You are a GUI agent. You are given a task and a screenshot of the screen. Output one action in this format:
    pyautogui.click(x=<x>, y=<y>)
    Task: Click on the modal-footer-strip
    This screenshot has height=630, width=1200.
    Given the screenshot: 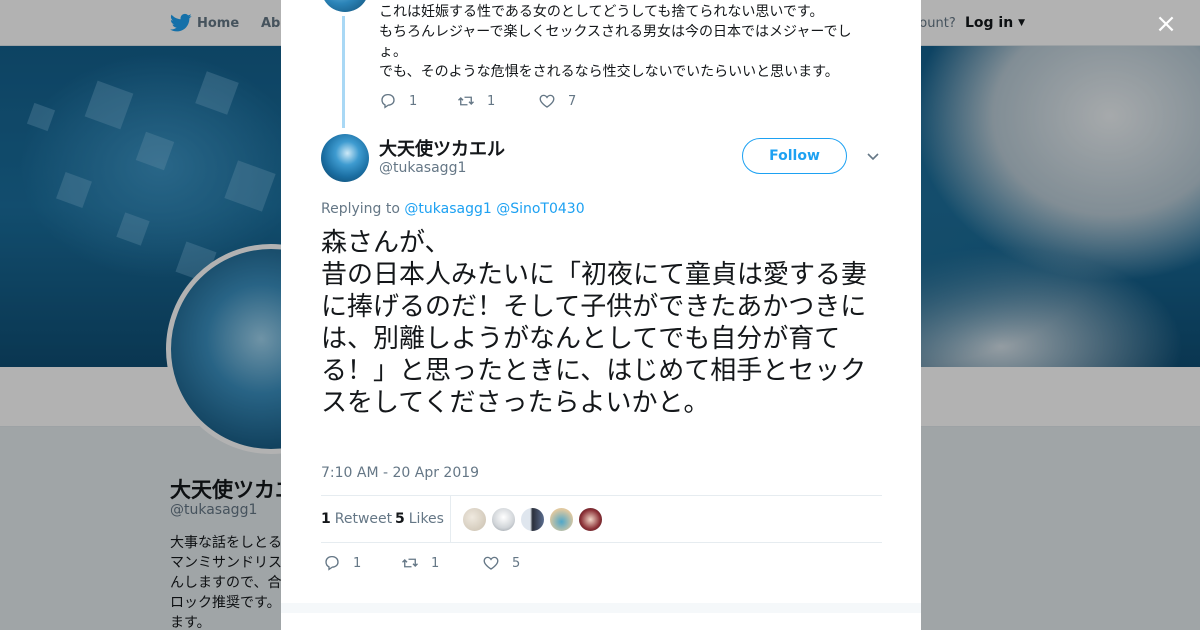 What is the action you would take?
    pyautogui.click(x=601, y=608)
    